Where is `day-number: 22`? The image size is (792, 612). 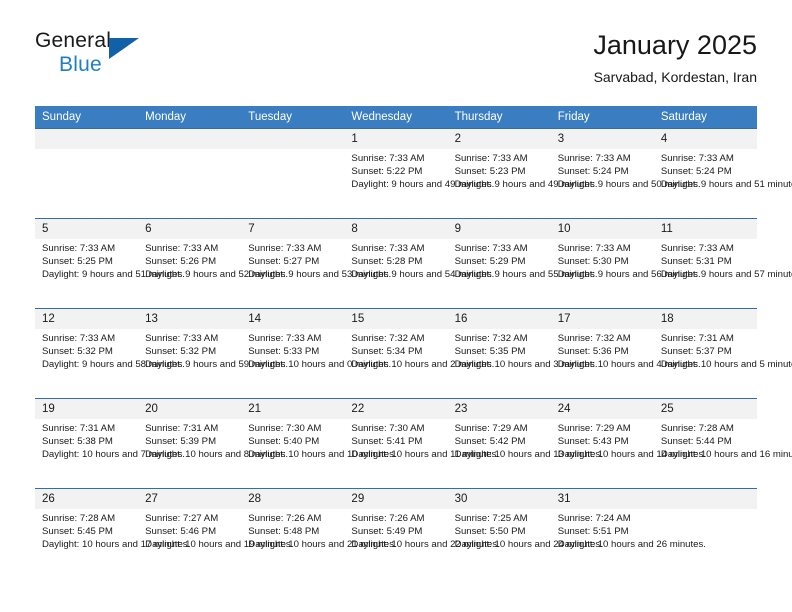 day-number: 22 is located at coordinates (396, 409).